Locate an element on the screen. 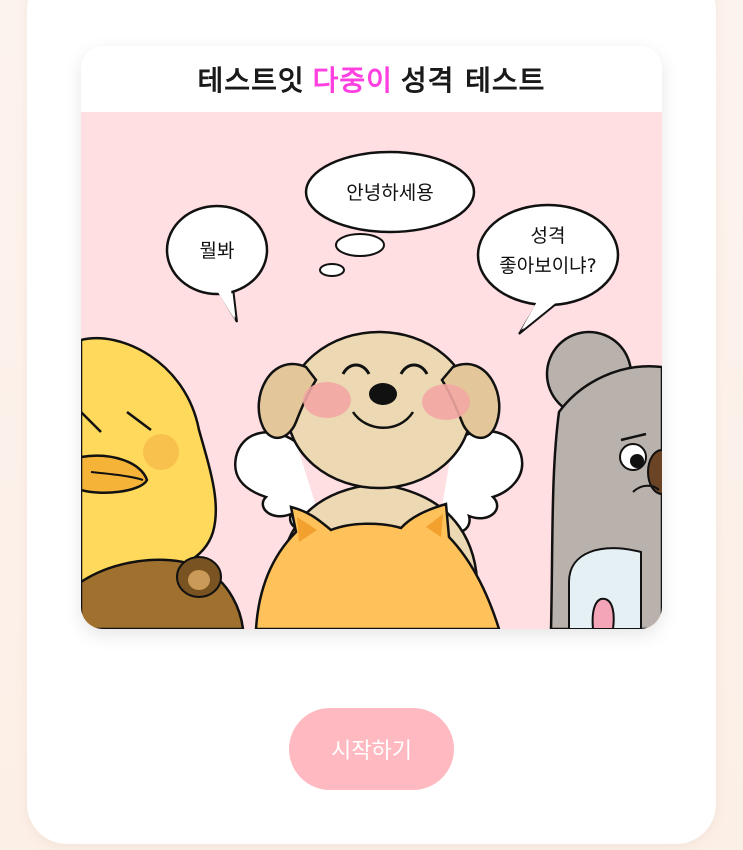  title-prefix: 테스트잇 is located at coordinates (251, 80).